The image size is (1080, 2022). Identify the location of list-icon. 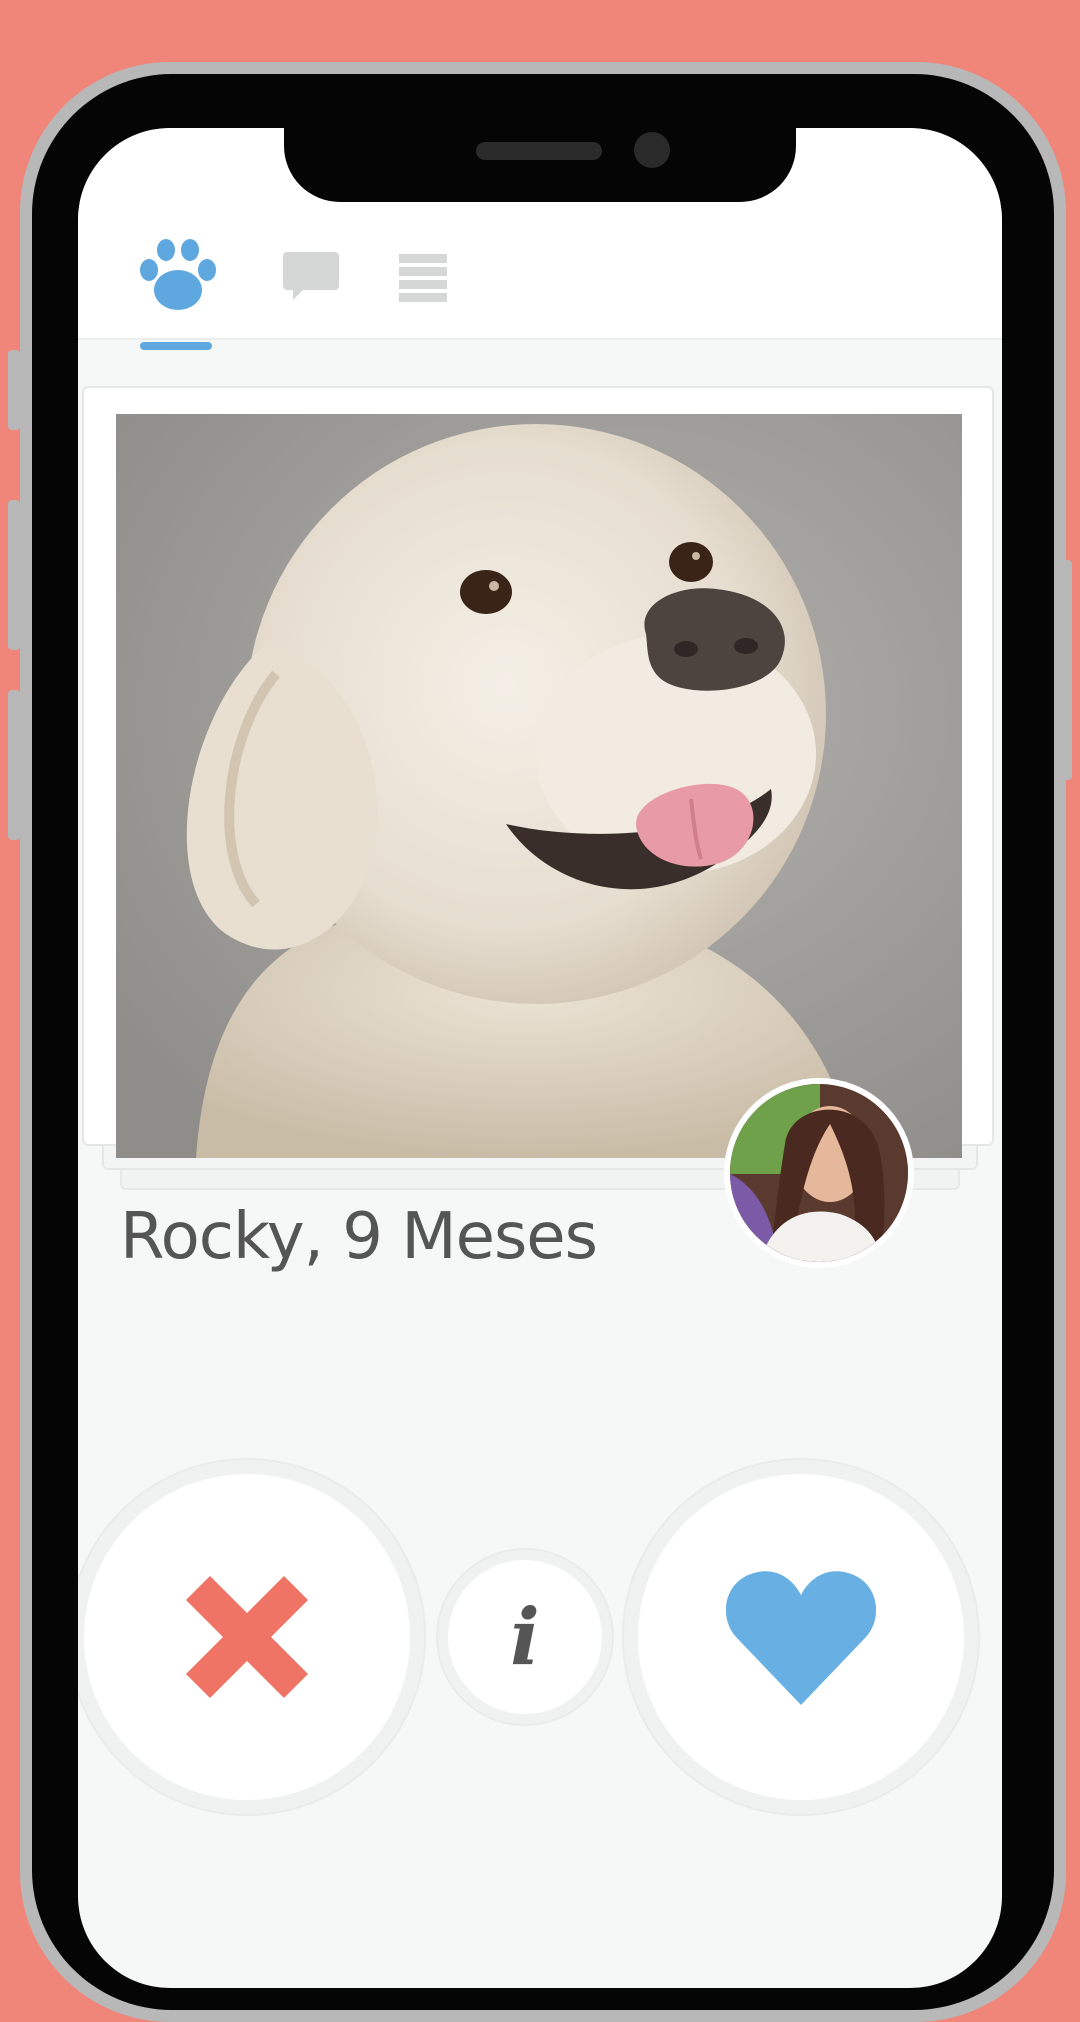
(423, 278).